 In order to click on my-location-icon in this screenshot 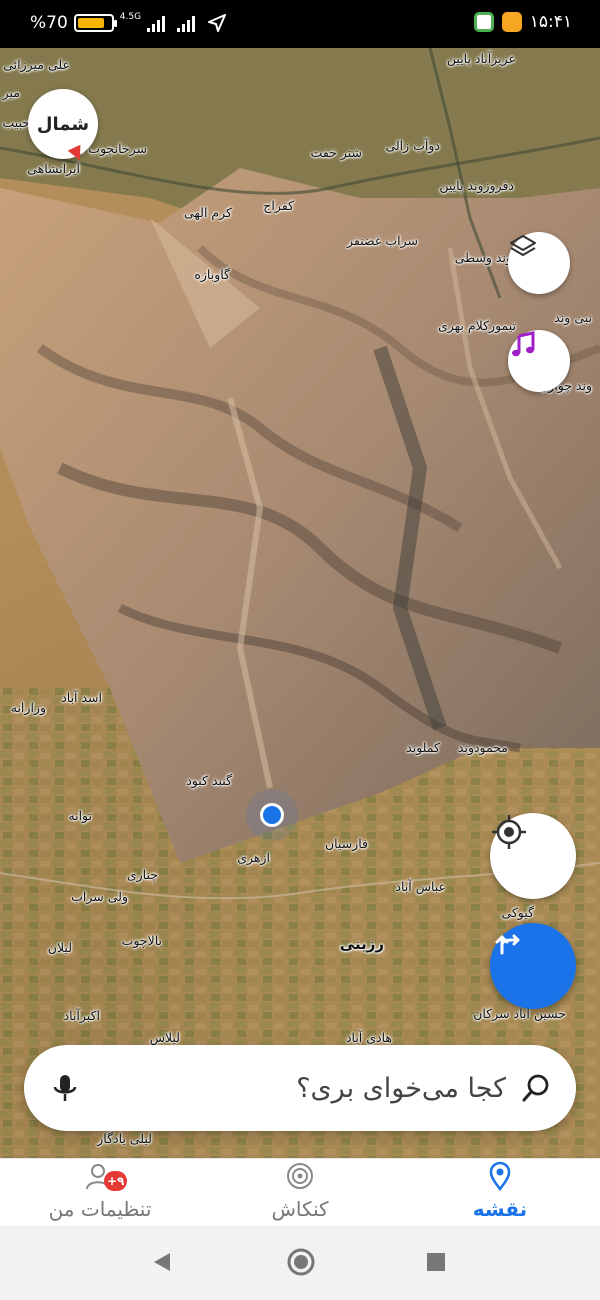, I will do `click(509, 832)`.